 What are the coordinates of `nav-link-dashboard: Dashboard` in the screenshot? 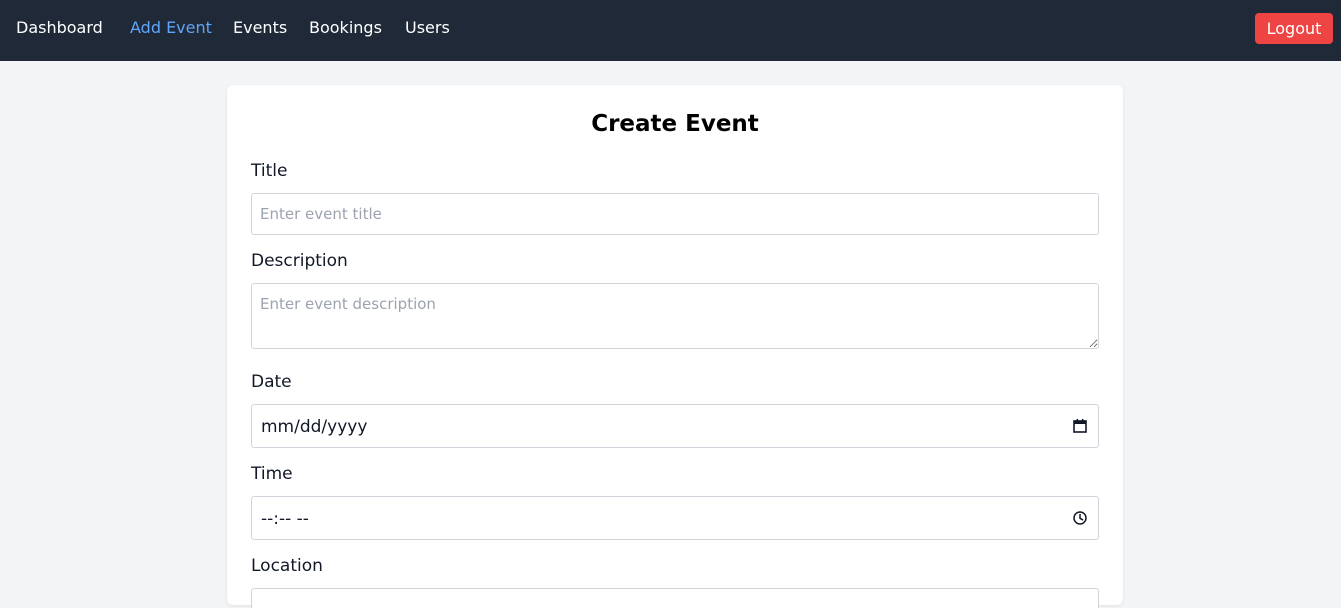 It's located at (59, 28).